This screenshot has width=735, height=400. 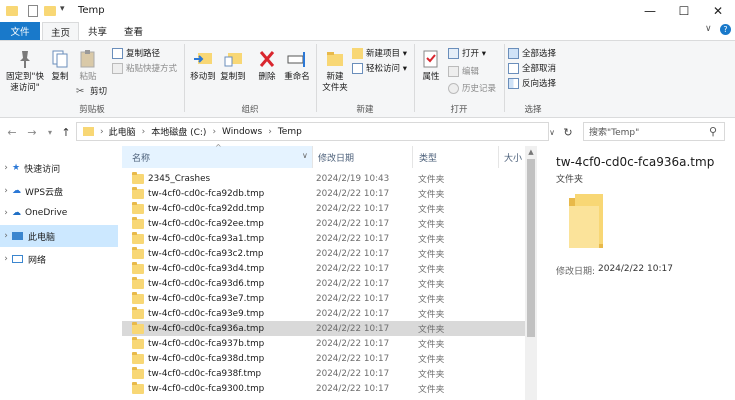 I want to click on column-header-size: 大小, so click(x=511, y=157).